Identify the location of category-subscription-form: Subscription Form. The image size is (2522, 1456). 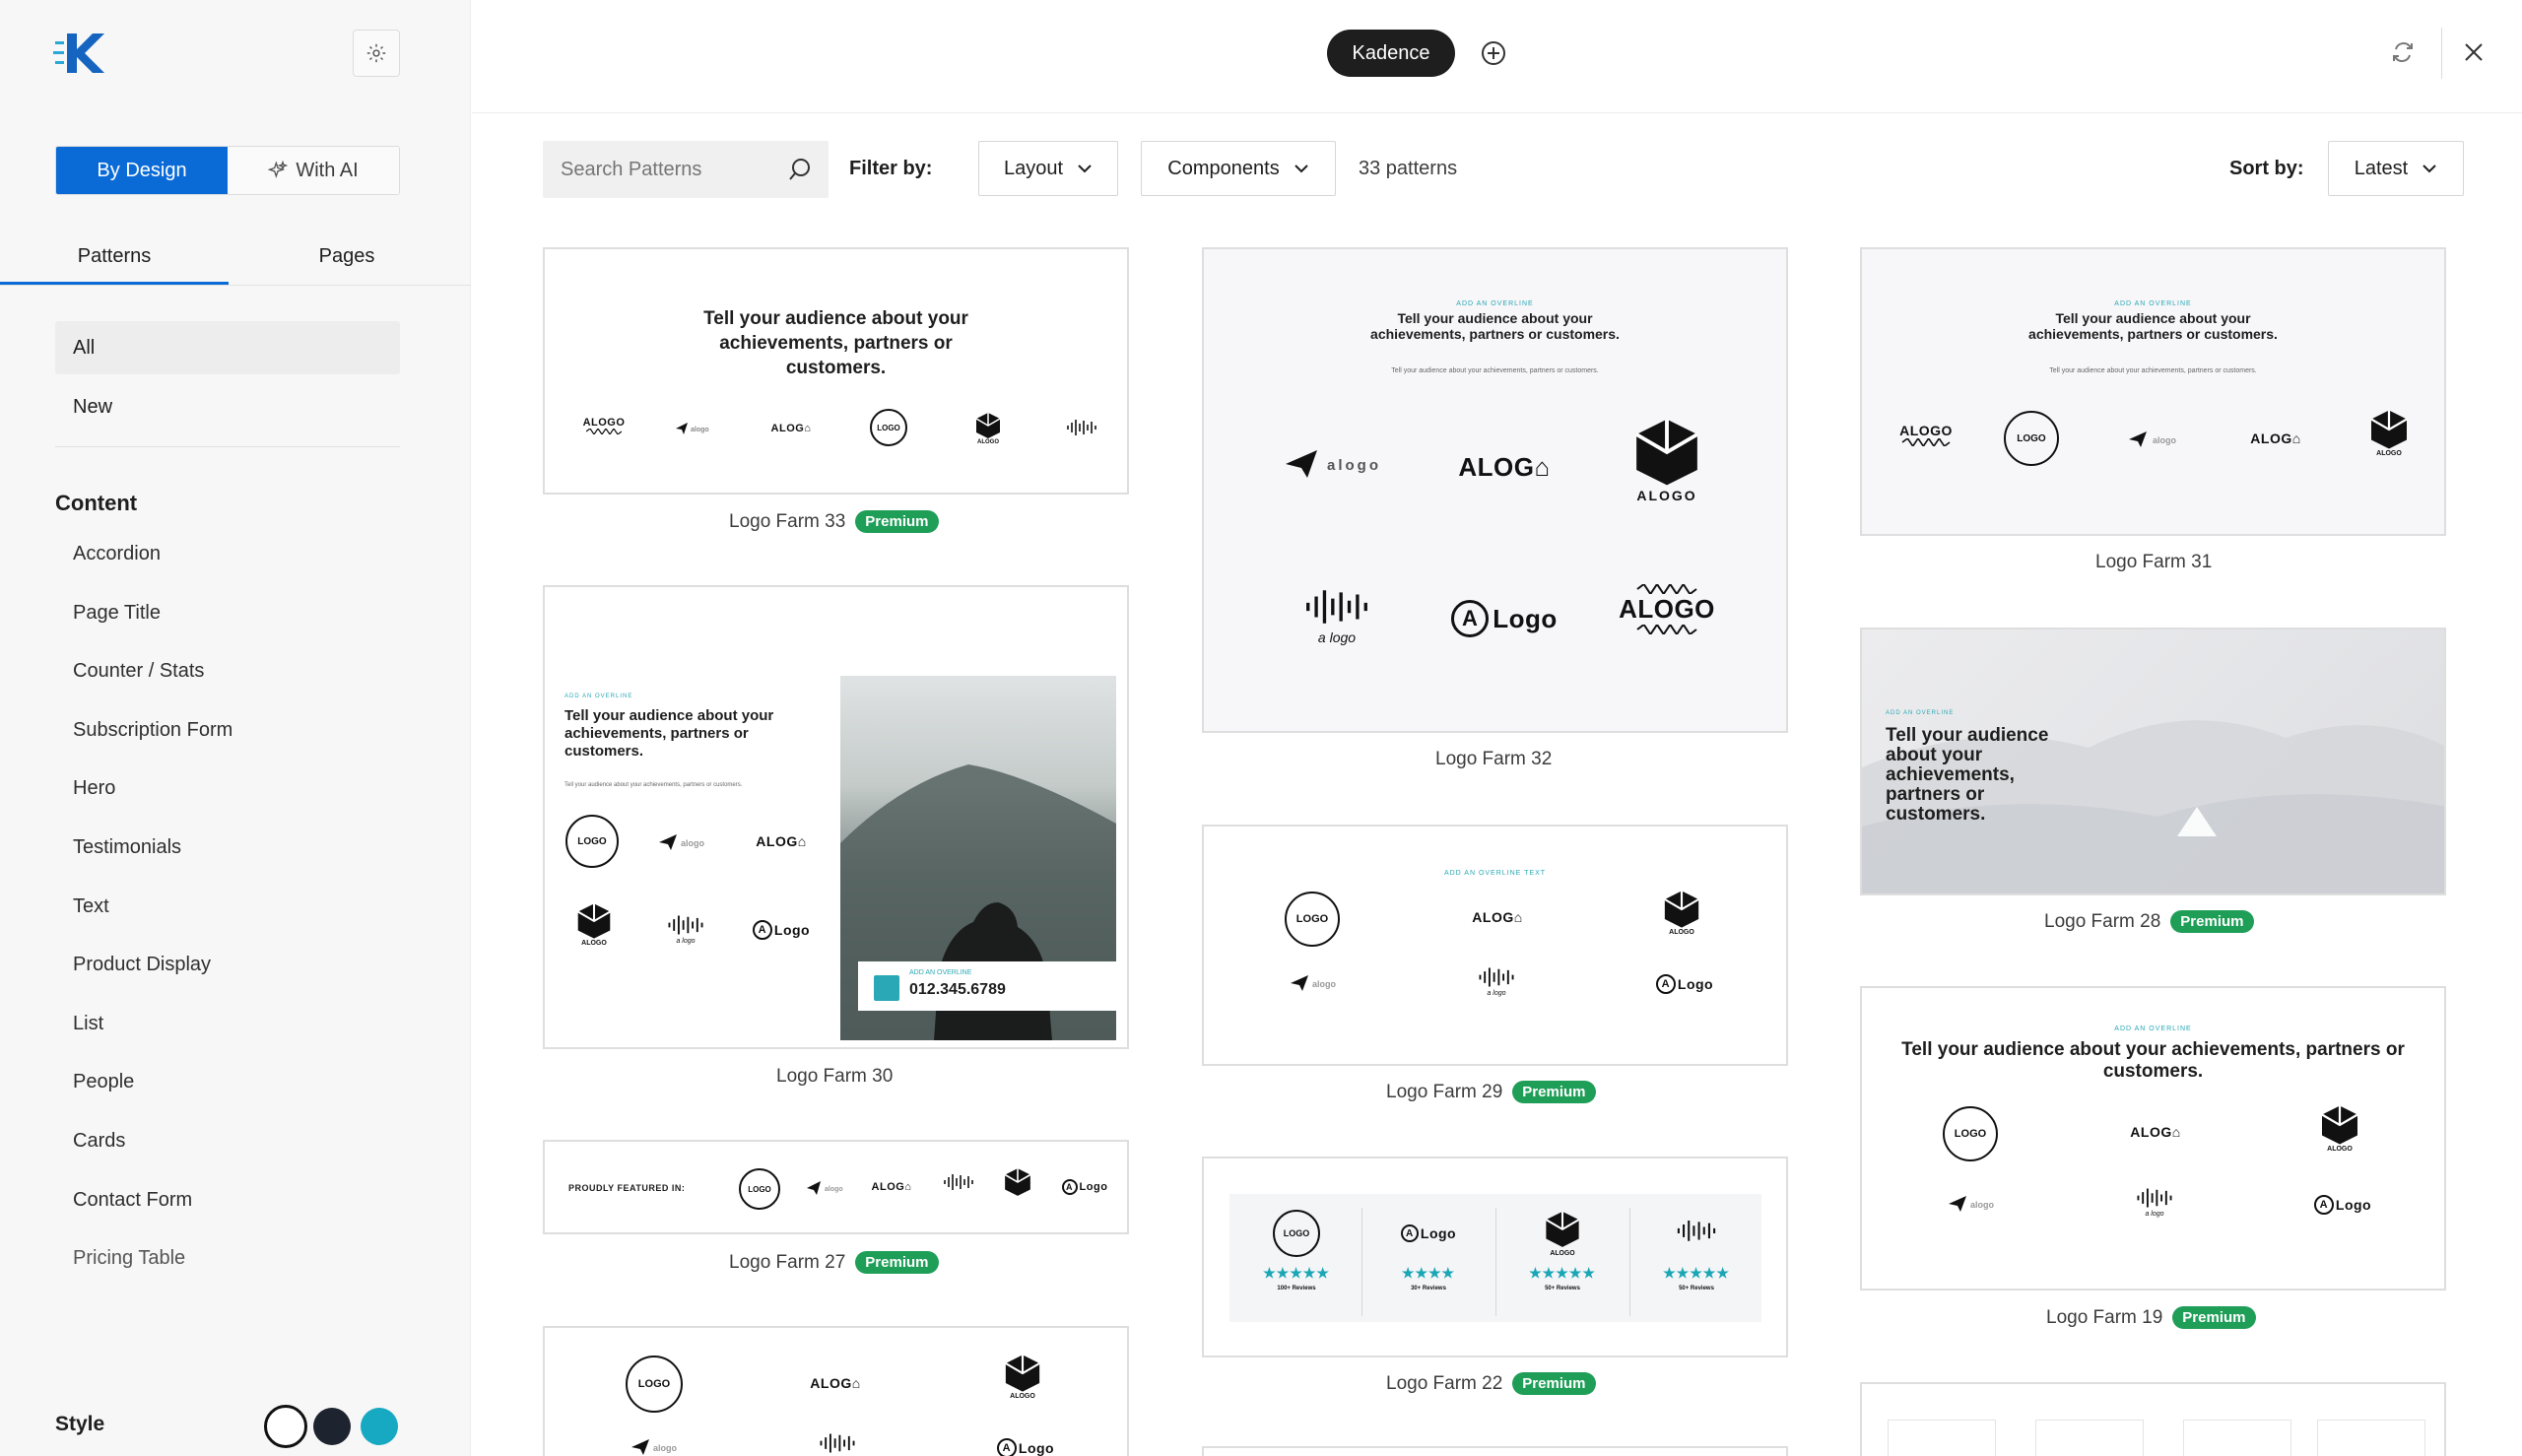
(152, 747).